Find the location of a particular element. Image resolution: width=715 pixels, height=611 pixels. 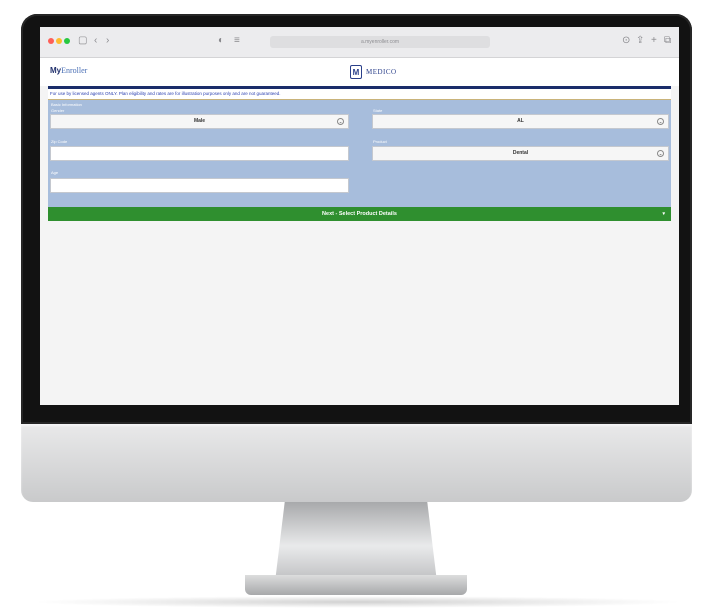

next-button-label: Next - Select Product Details is located at coordinates (359, 214).